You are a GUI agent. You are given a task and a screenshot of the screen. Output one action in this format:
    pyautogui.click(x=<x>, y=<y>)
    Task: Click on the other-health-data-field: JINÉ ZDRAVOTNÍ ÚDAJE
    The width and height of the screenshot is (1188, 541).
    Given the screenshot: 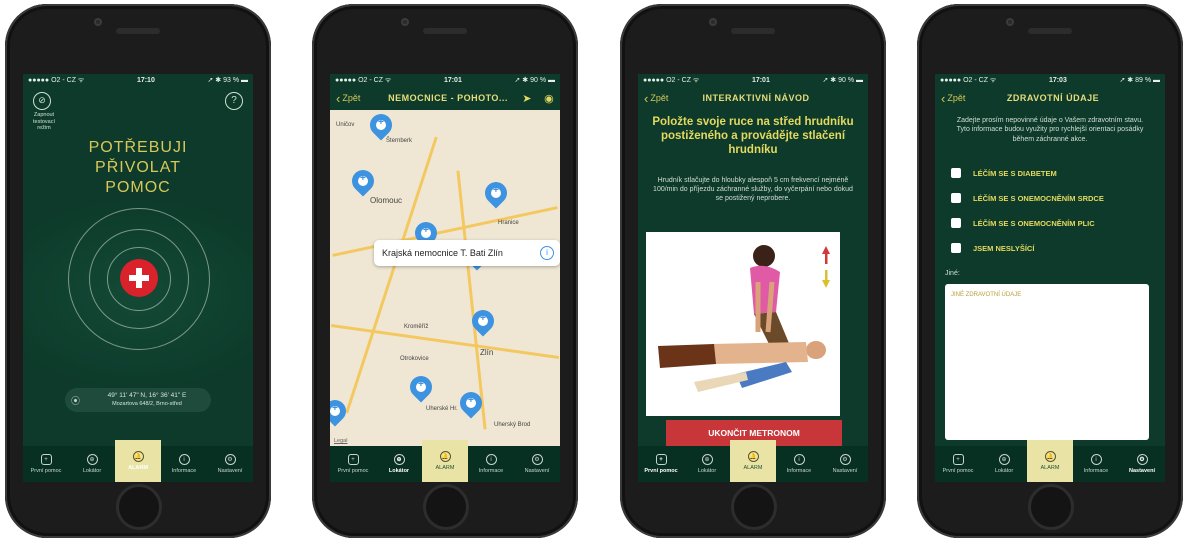 What is the action you would take?
    pyautogui.click(x=1047, y=362)
    